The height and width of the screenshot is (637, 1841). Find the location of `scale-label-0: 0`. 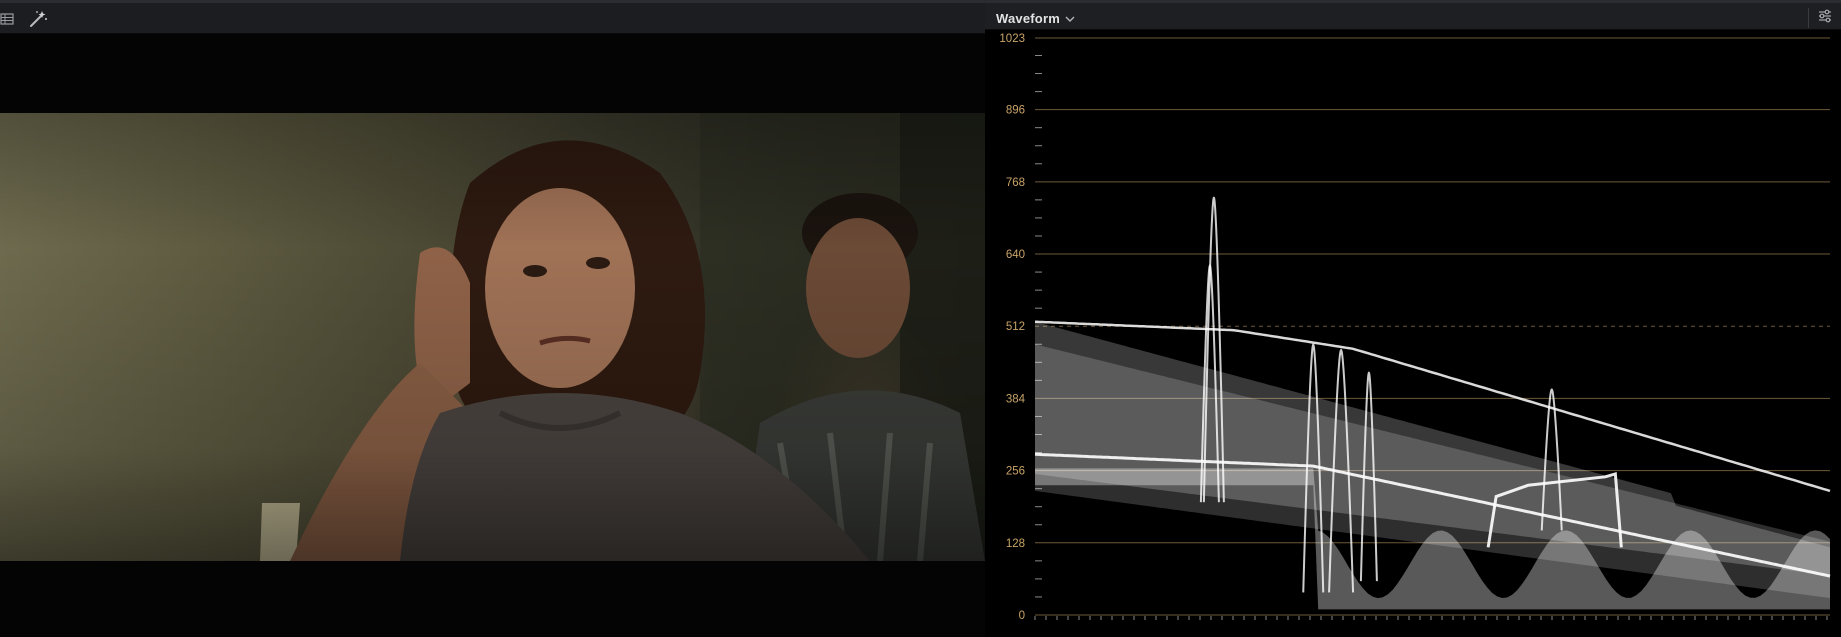

scale-label-0: 0 is located at coordinates (1022, 616).